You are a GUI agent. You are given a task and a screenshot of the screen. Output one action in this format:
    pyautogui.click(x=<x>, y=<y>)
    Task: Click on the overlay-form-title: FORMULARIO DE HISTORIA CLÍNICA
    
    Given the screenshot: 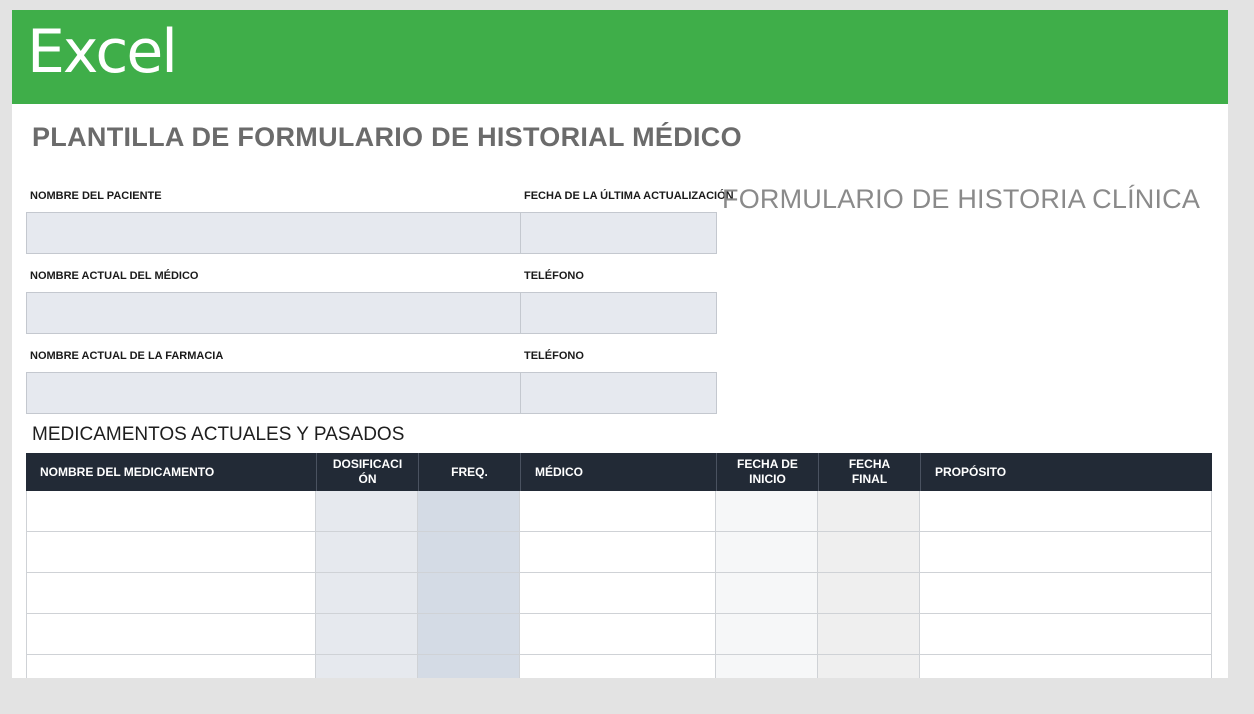 What is the action you would take?
    pyautogui.click(x=961, y=199)
    